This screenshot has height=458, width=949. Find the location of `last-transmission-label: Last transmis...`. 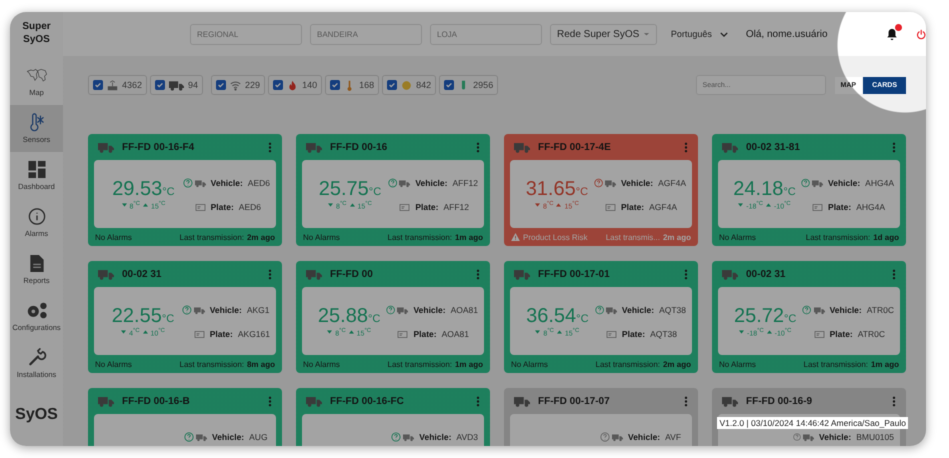

last-transmission-label: Last transmis... is located at coordinates (633, 237).